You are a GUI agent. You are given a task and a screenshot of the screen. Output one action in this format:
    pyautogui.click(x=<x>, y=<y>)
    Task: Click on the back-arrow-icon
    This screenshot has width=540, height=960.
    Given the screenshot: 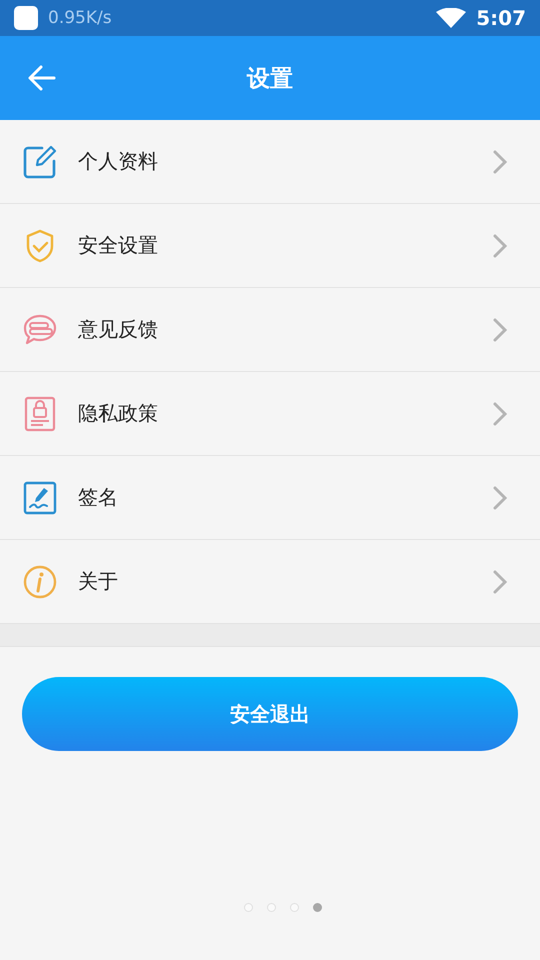 What is the action you would take?
    pyautogui.click(x=42, y=78)
    